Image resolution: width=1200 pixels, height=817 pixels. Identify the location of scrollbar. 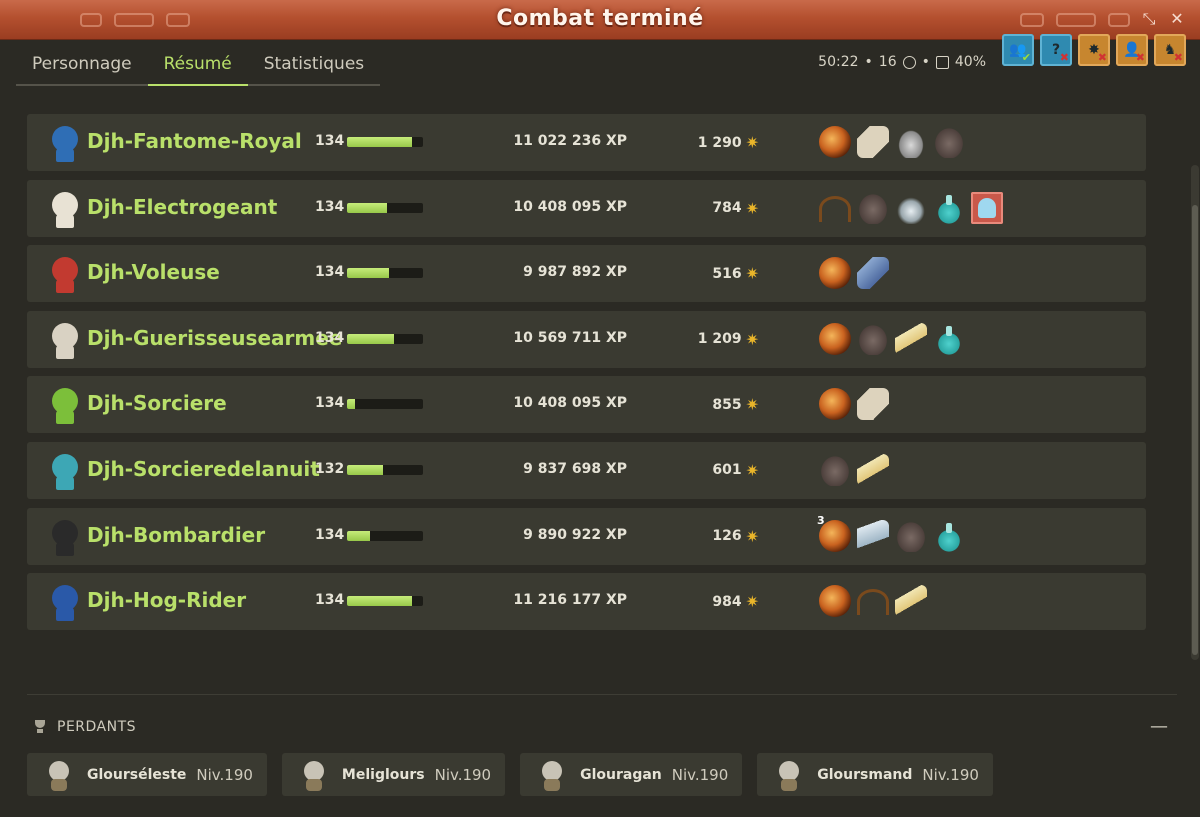
(1195, 412).